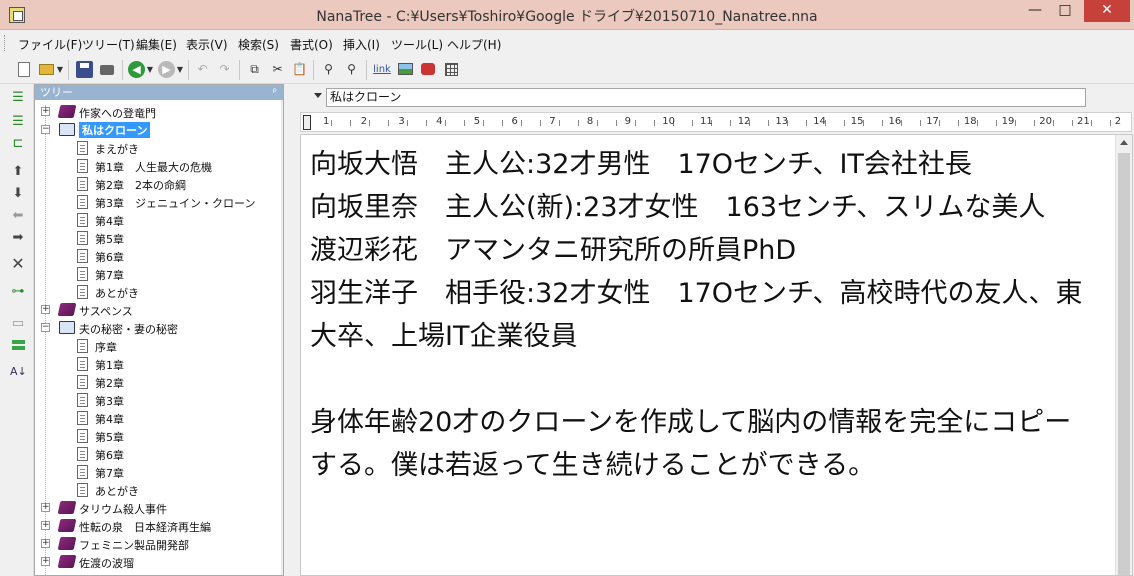  Describe the element at coordinates (474, 44) in the screenshot. I see `menu-help: ヘルプ(H)` at that location.